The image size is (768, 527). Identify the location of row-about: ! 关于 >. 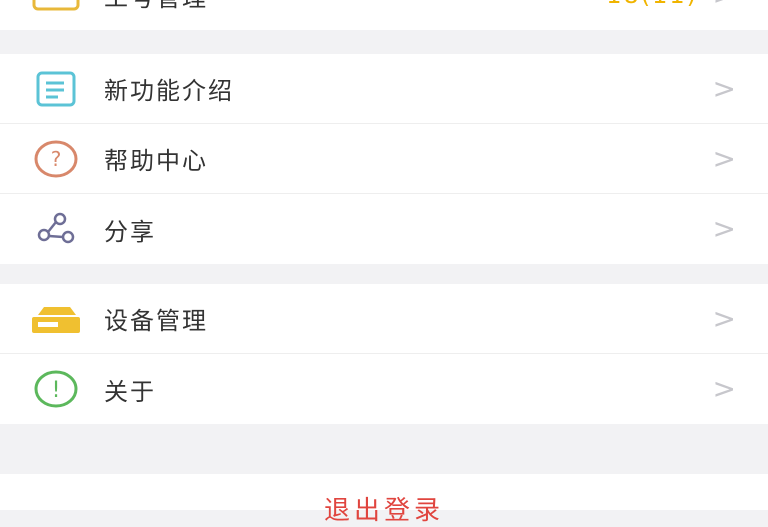
(384, 389).